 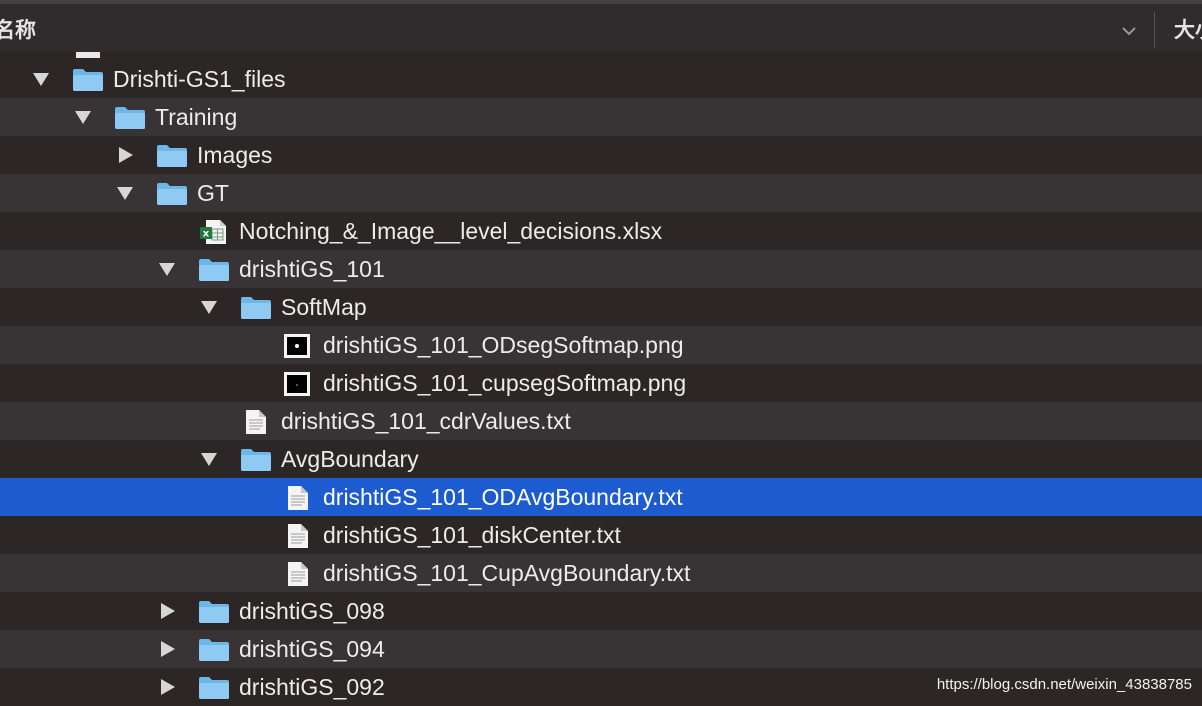 I want to click on watermark-url: https://blog.csdn.net/weixin_43838785, so click(x=1064, y=684).